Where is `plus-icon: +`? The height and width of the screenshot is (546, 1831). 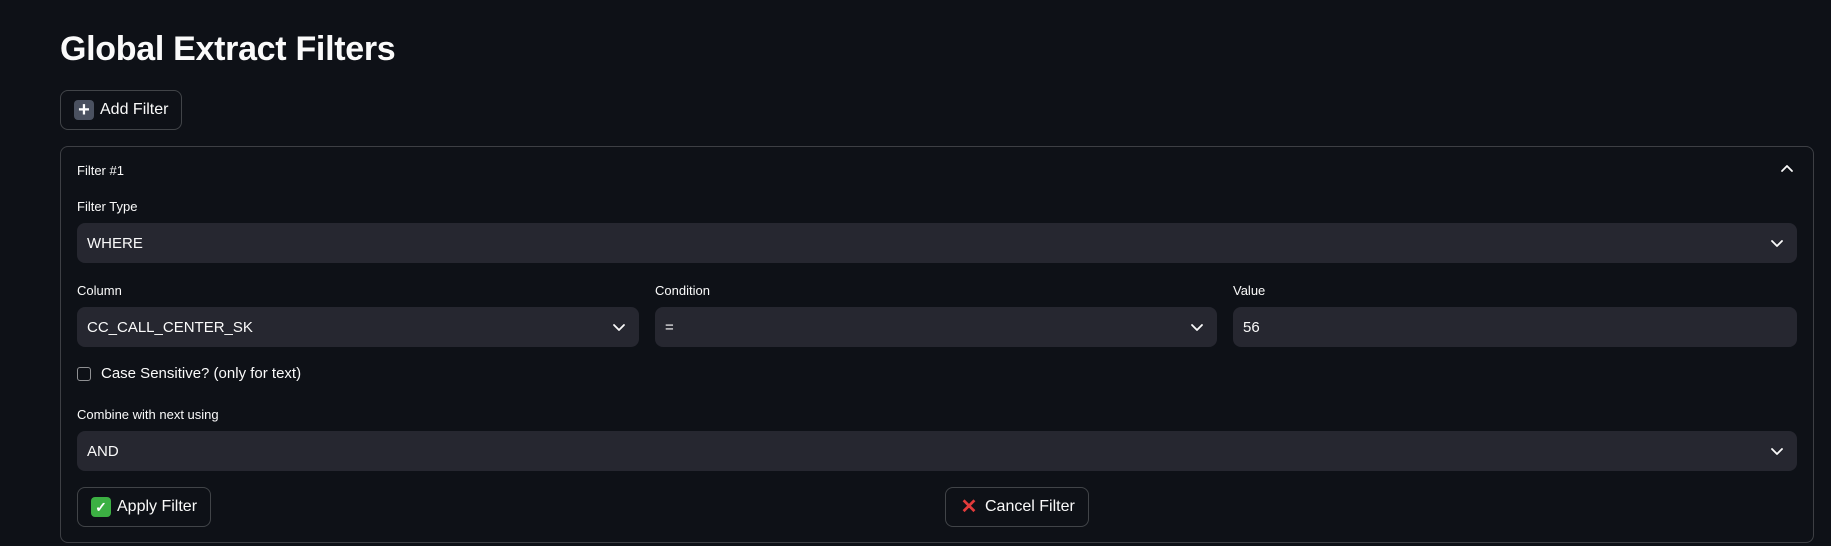 plus-icon: + is located at coordinates (84, 110).